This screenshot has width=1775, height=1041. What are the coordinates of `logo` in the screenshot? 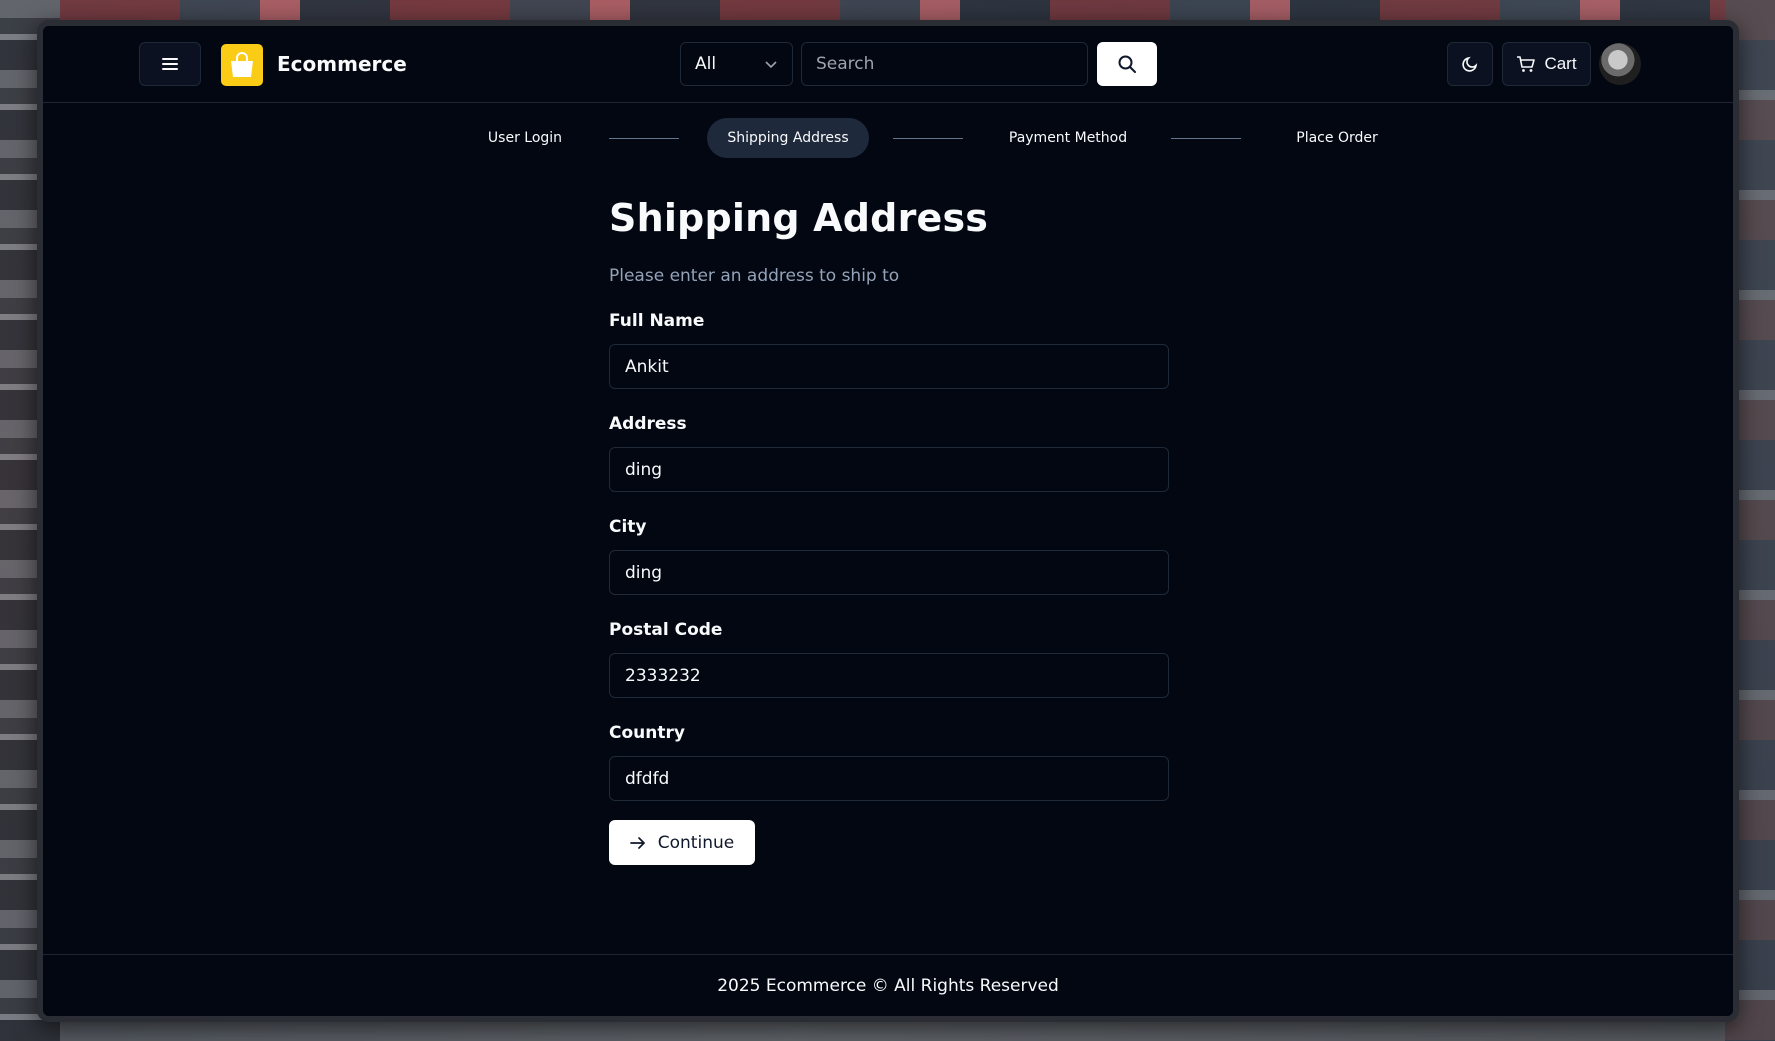 It's located at (242, 65).